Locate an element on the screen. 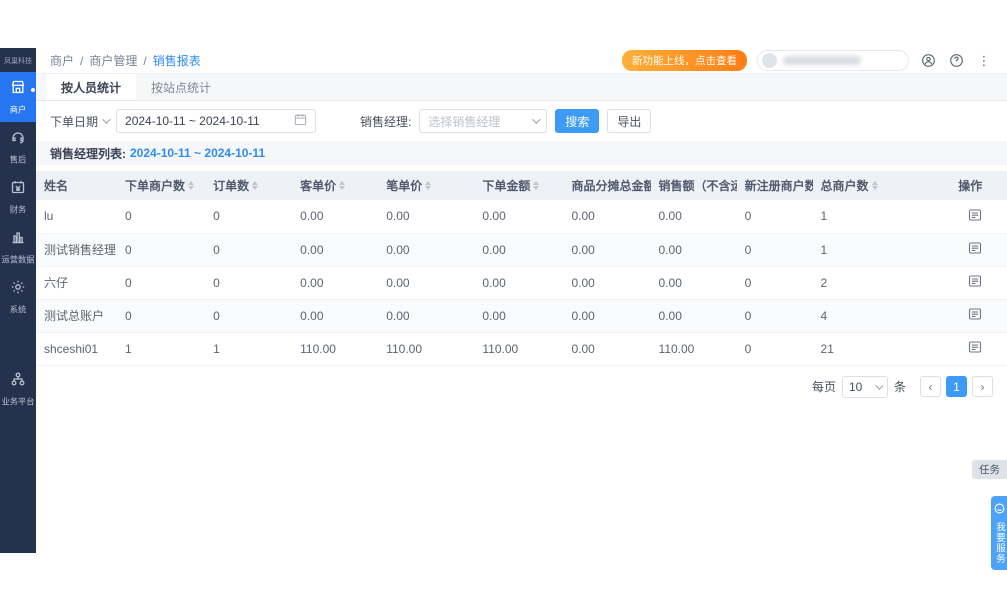  table-cell: 2 is located at coordinates (881, 283).